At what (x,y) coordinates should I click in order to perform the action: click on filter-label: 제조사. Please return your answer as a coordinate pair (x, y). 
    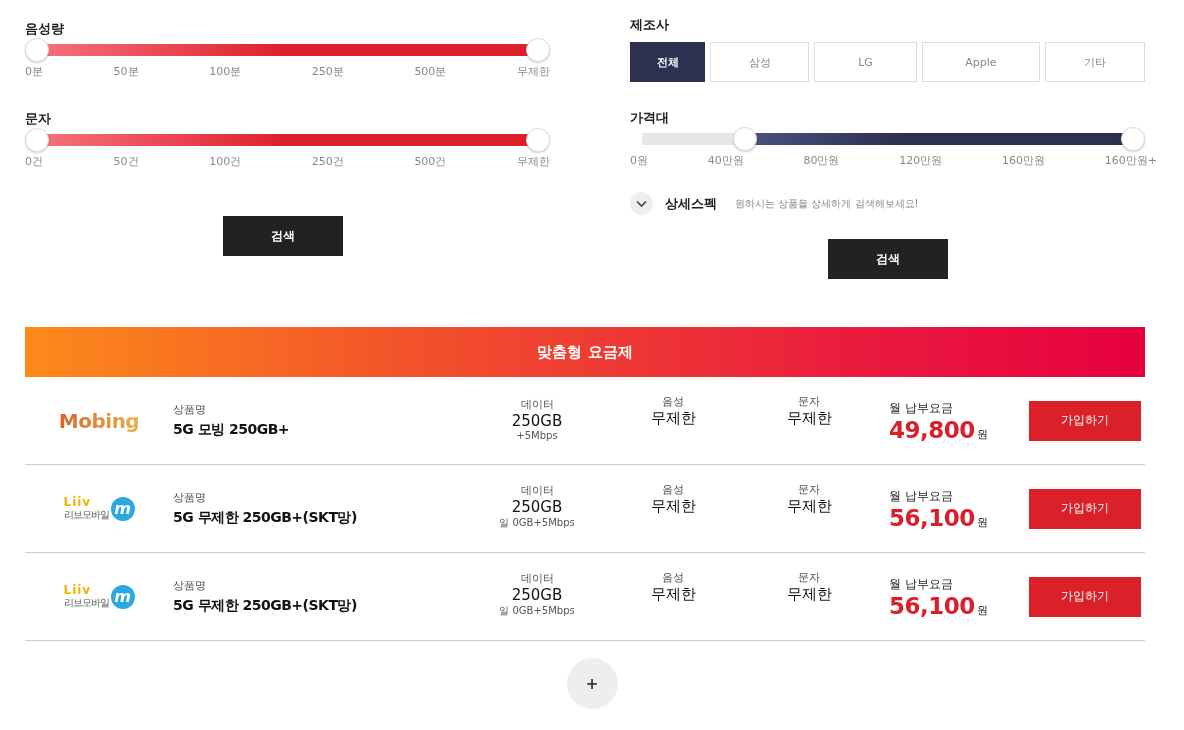
    Looking at the image, I should click on (650, 25).